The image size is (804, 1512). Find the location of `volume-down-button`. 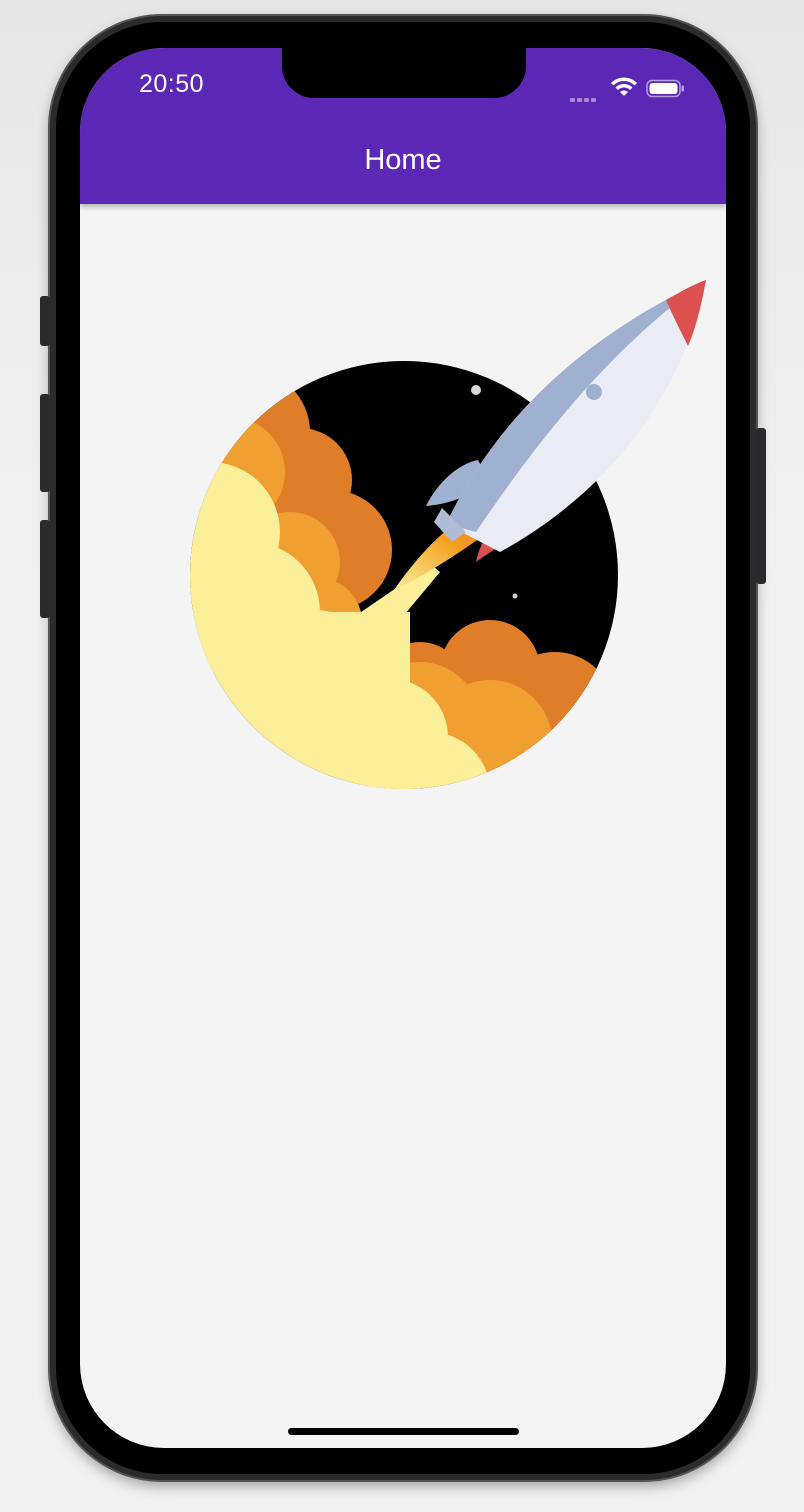

volume-down-button is located at coordinates (45, 569).